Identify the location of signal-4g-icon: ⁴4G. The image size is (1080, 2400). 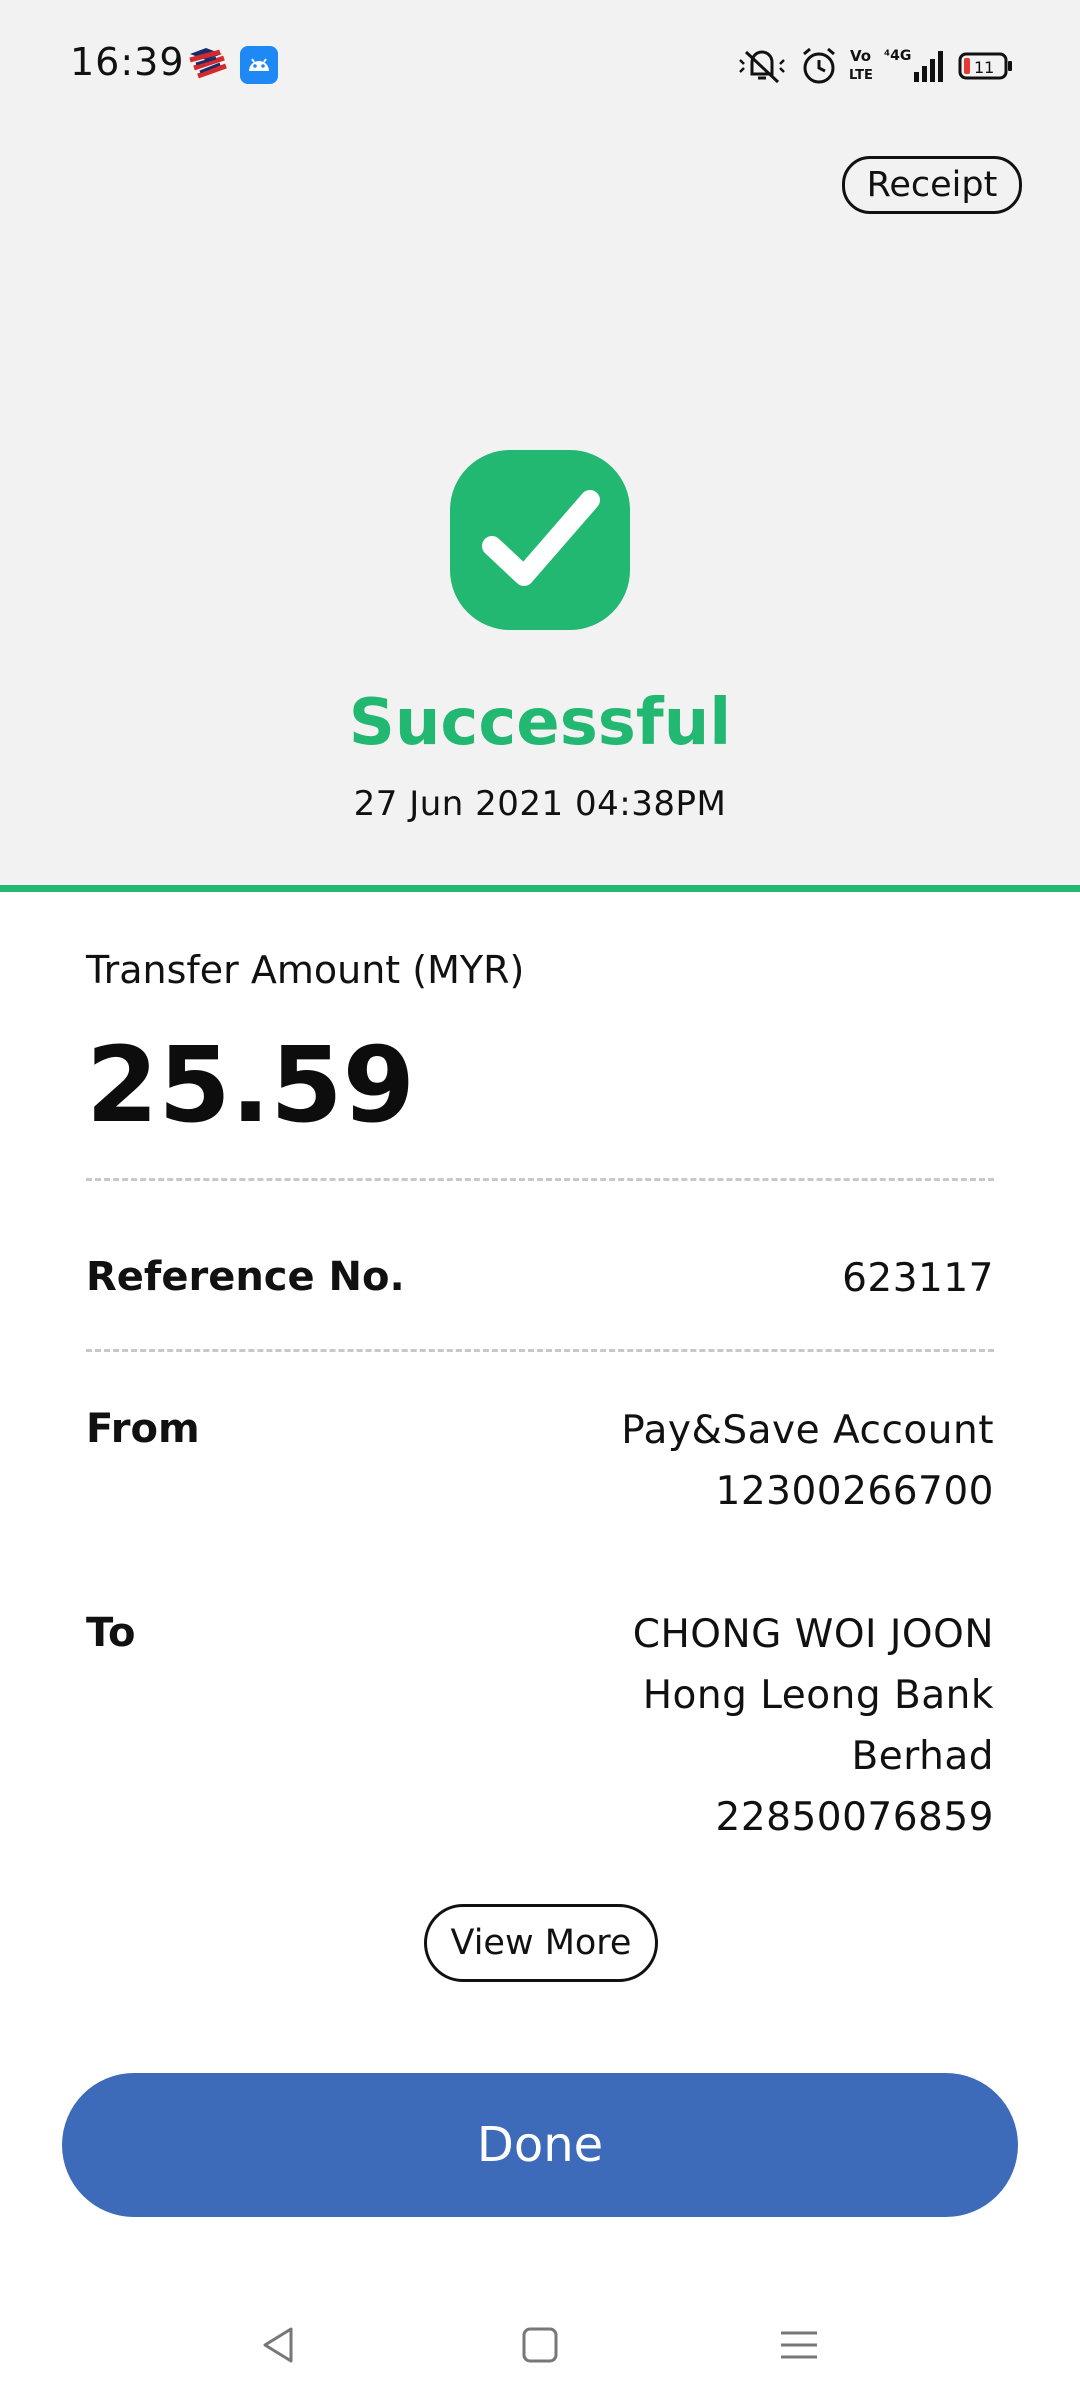
(914, 68).